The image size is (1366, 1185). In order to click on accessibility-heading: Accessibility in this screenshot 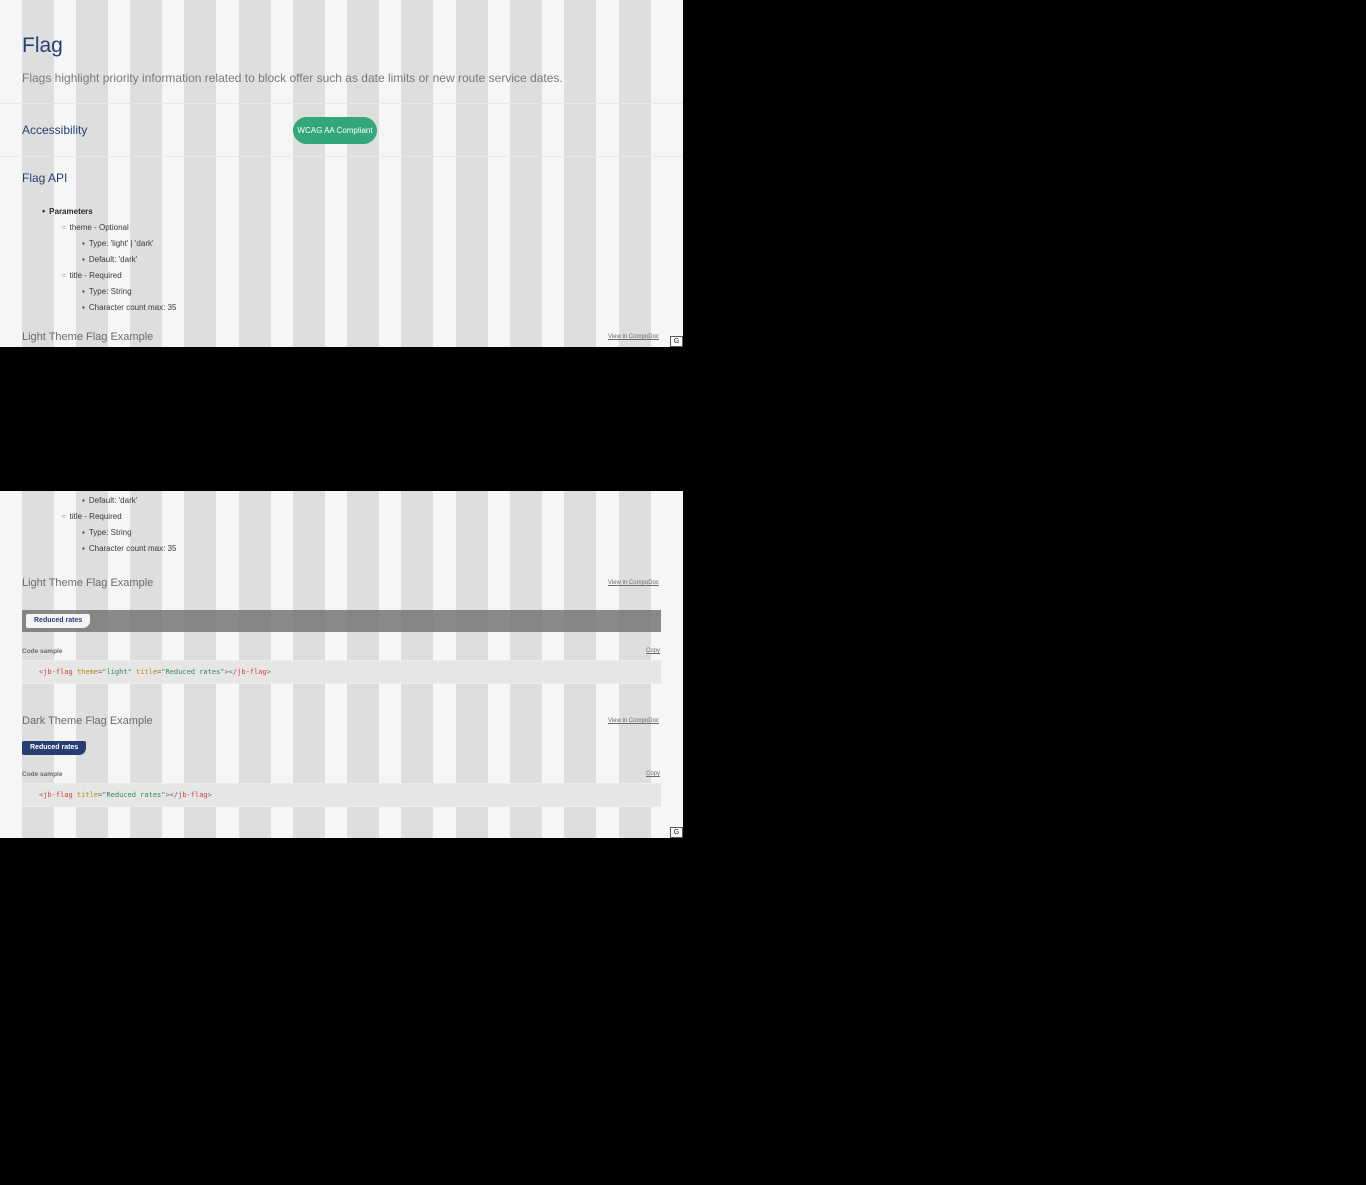, I will do `click(55, 130)`.